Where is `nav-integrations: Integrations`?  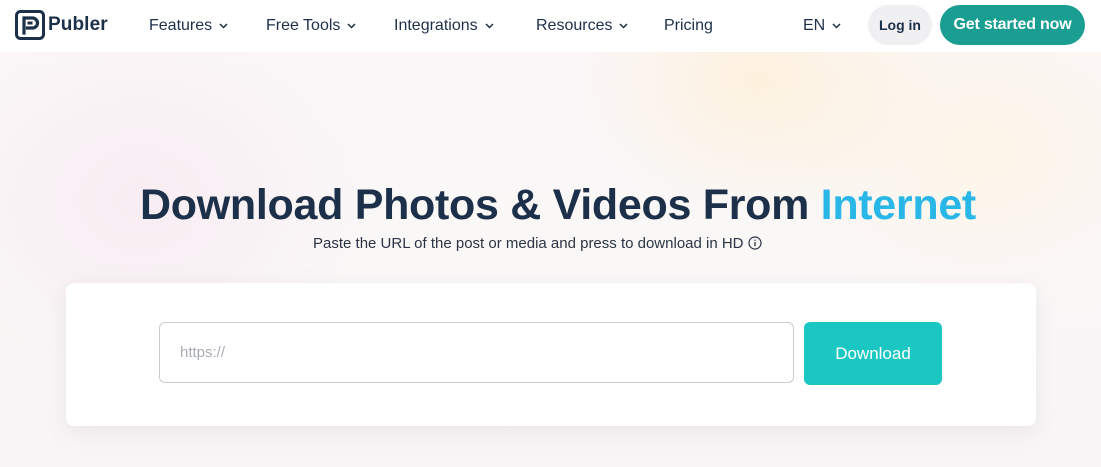
nav-integrations: Integrations is located at coordinates (444, 26).